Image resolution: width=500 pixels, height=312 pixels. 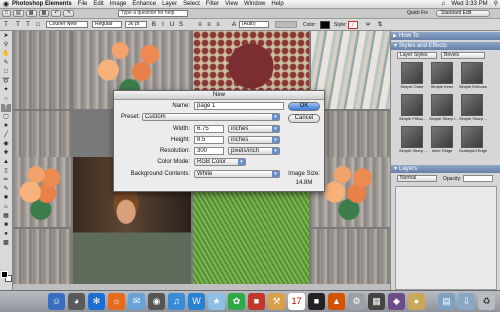 What do you see at coordinates (254, 140) in the screenshot?
I see `height-unit-select: inches ▾` at bounding box center [254, 140].